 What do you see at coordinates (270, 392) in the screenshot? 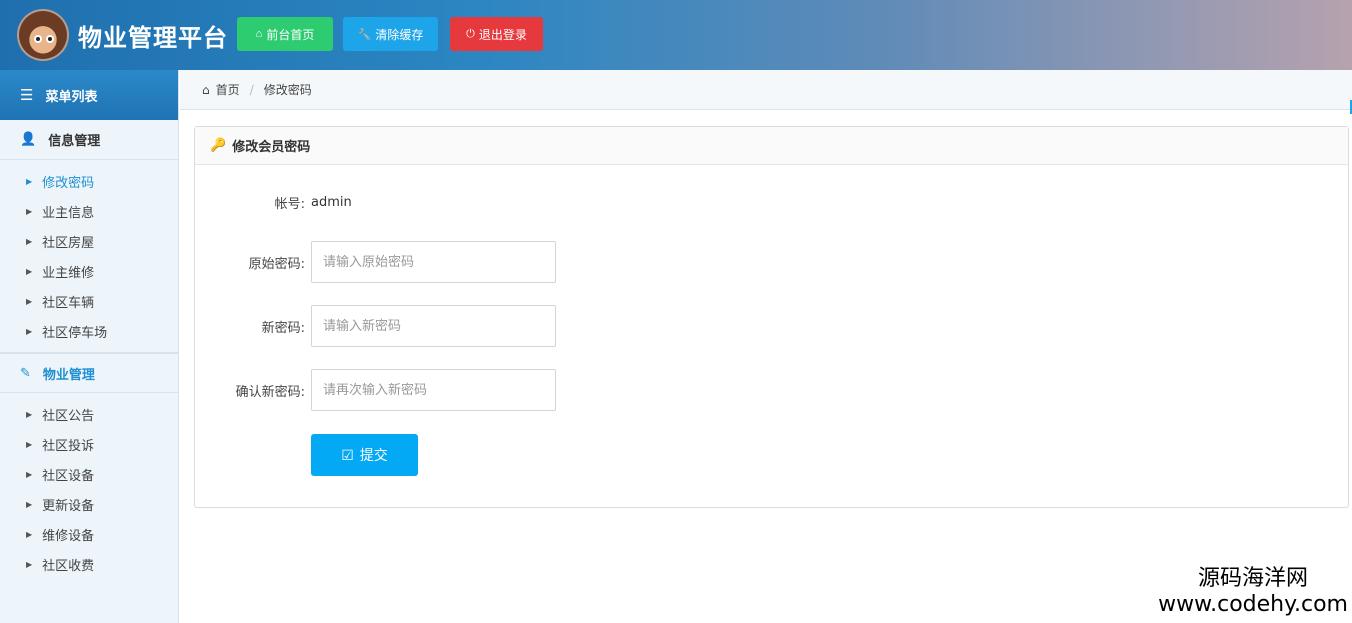
I see `confirm-password-label: 确认新密码:` at bounding box center [270, 392].